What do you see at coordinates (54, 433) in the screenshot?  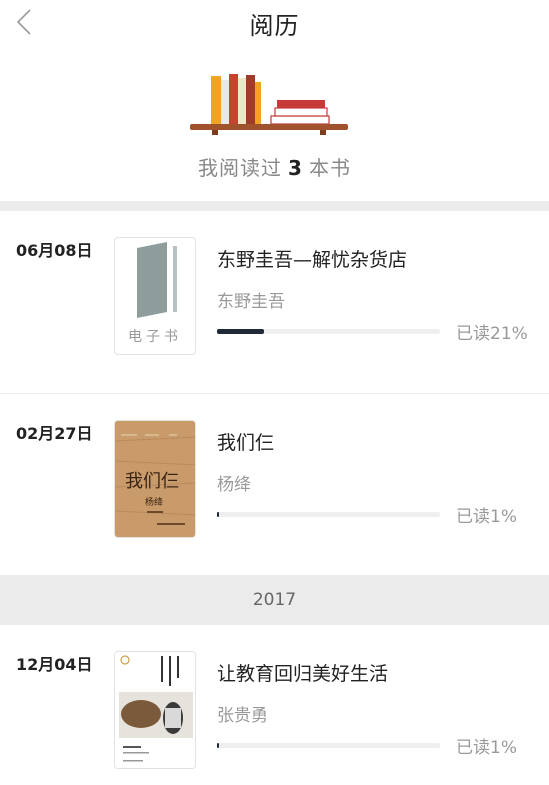 I see `read-date: 02月27日` at bounding box center [54, 433].